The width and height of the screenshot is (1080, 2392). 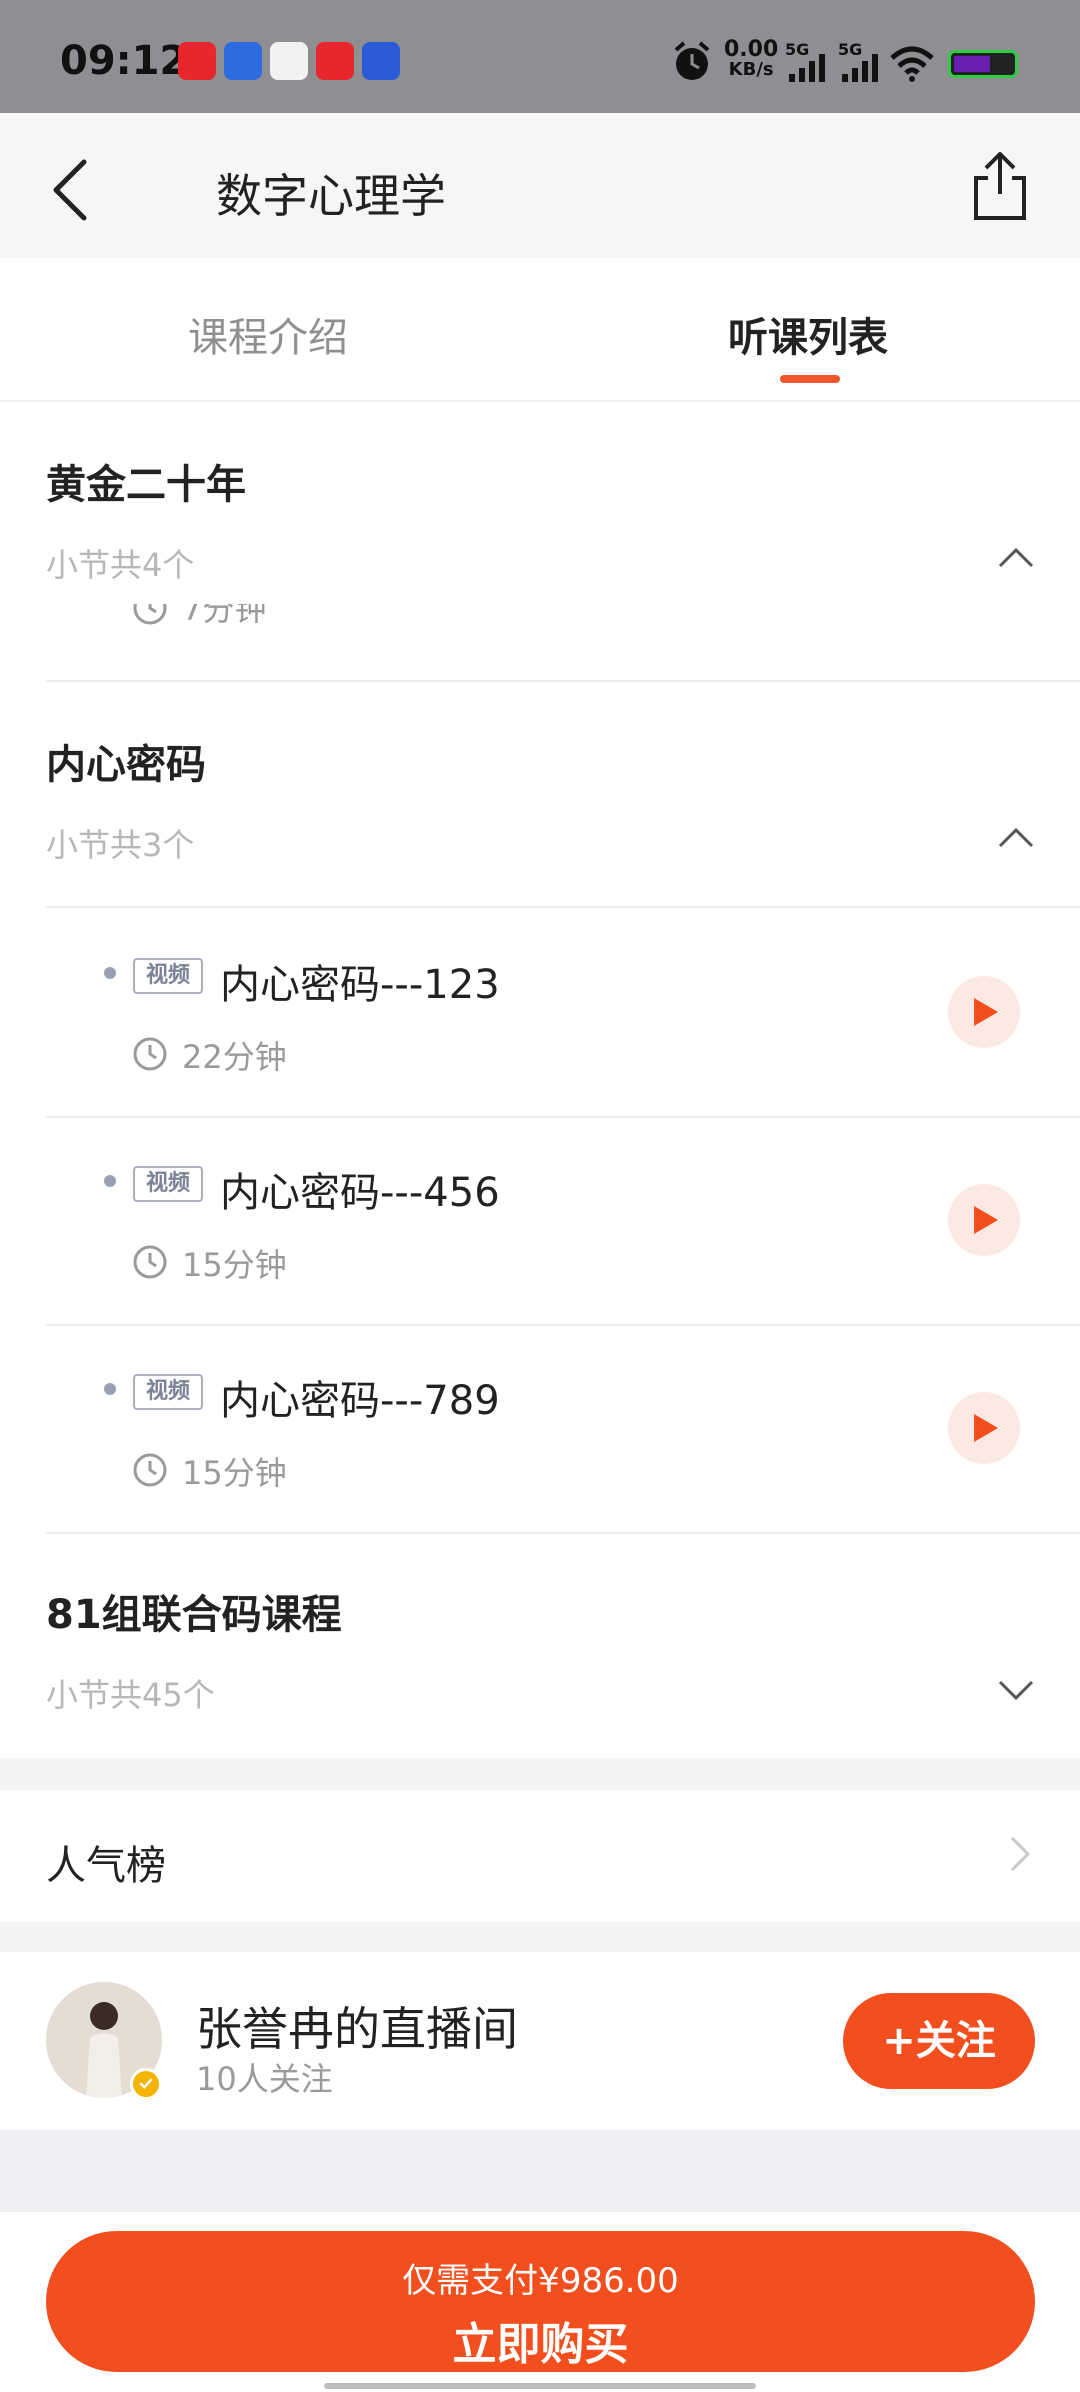 What do you see at coordinates (540, 2386) in the screenshot?
I see `home-indicator` at bounding box center [540, 2386].